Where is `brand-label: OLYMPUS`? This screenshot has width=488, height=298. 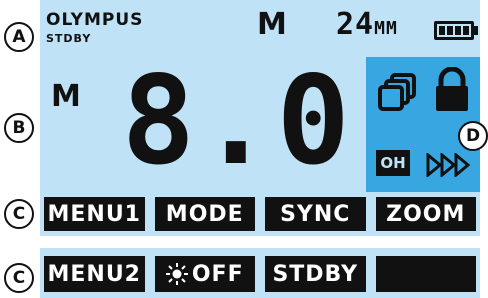 brand-label: OLYMPUS is located at coordinates (95, 20).